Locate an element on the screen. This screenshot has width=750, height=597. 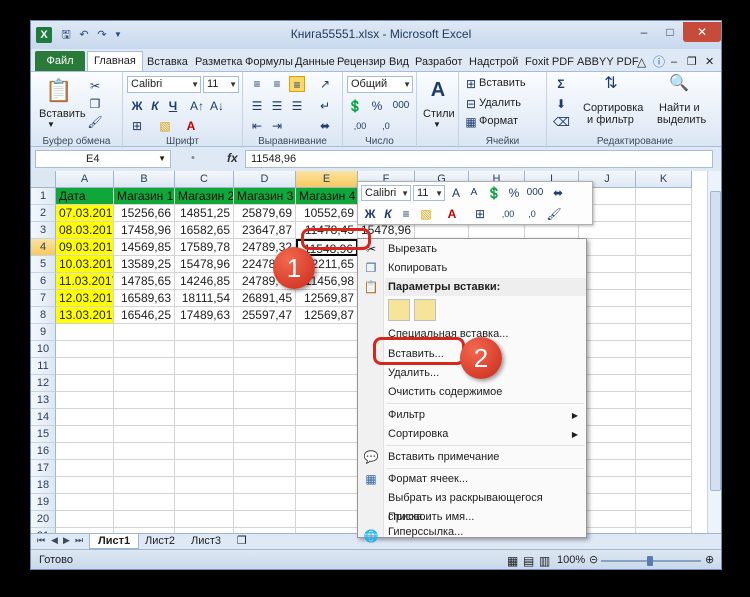
fill-icon: ⬇ is located at coordinates (561, 104).